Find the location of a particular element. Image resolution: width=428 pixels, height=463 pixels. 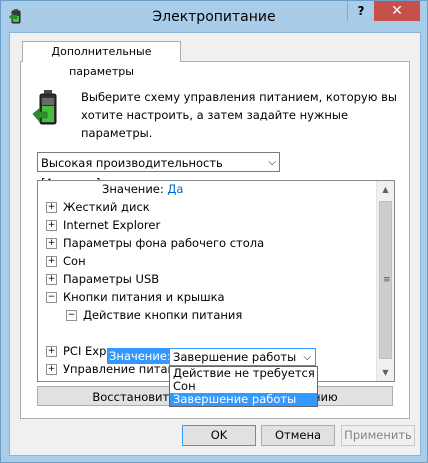

tree-item-power-buttons-lid: − Кнопки питания и крышка is located at coordinates (135, 297).